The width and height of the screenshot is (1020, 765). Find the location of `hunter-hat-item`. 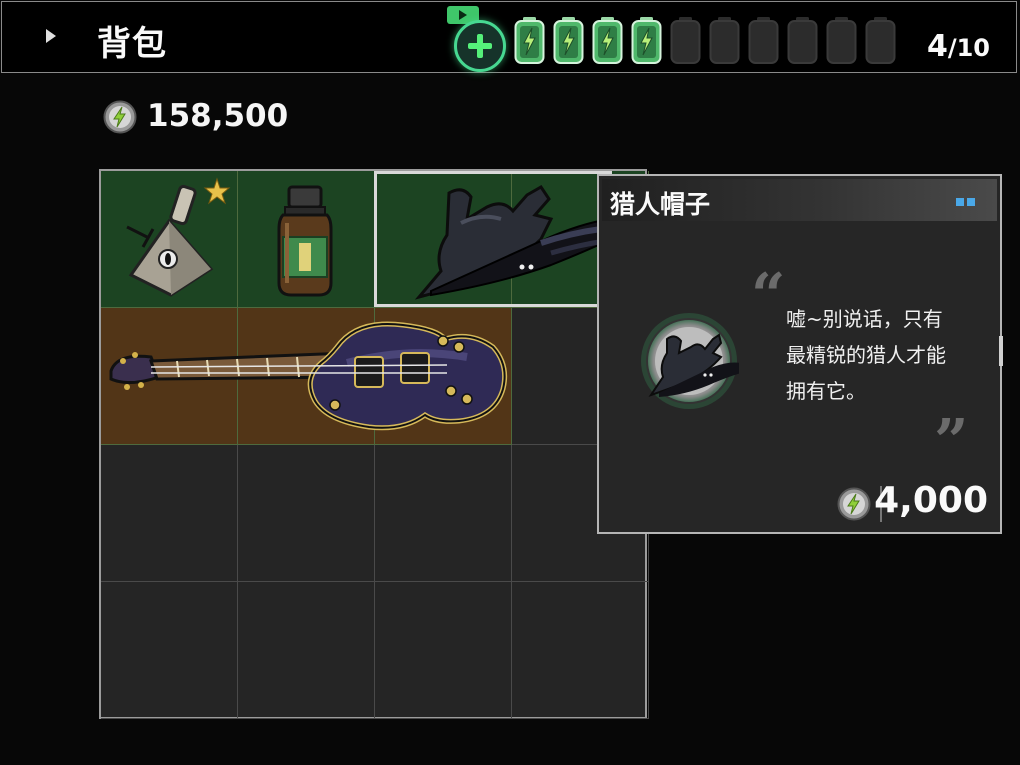

hunter-hat-item is located at coordinates (501, 242).